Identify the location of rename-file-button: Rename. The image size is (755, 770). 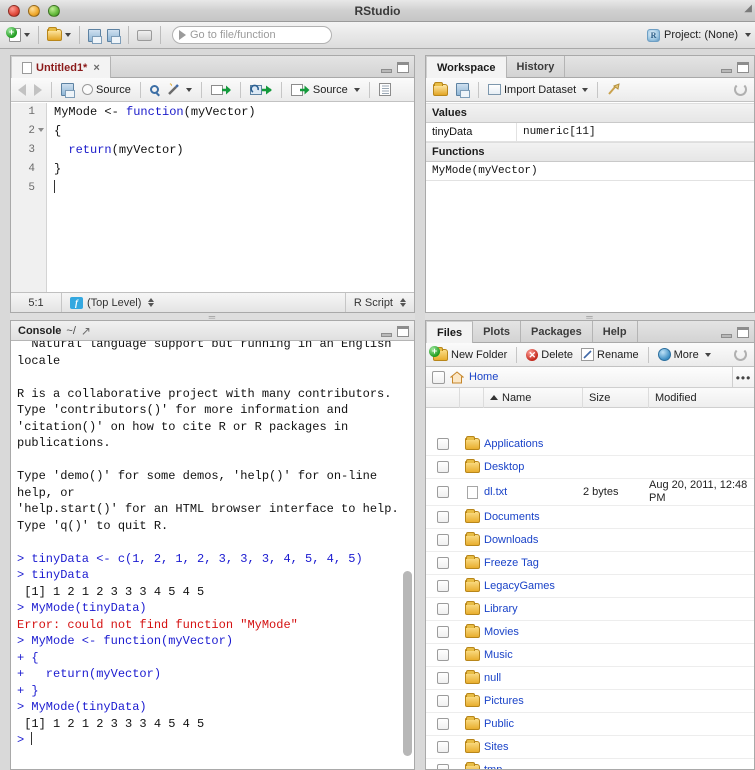
(610, 354).